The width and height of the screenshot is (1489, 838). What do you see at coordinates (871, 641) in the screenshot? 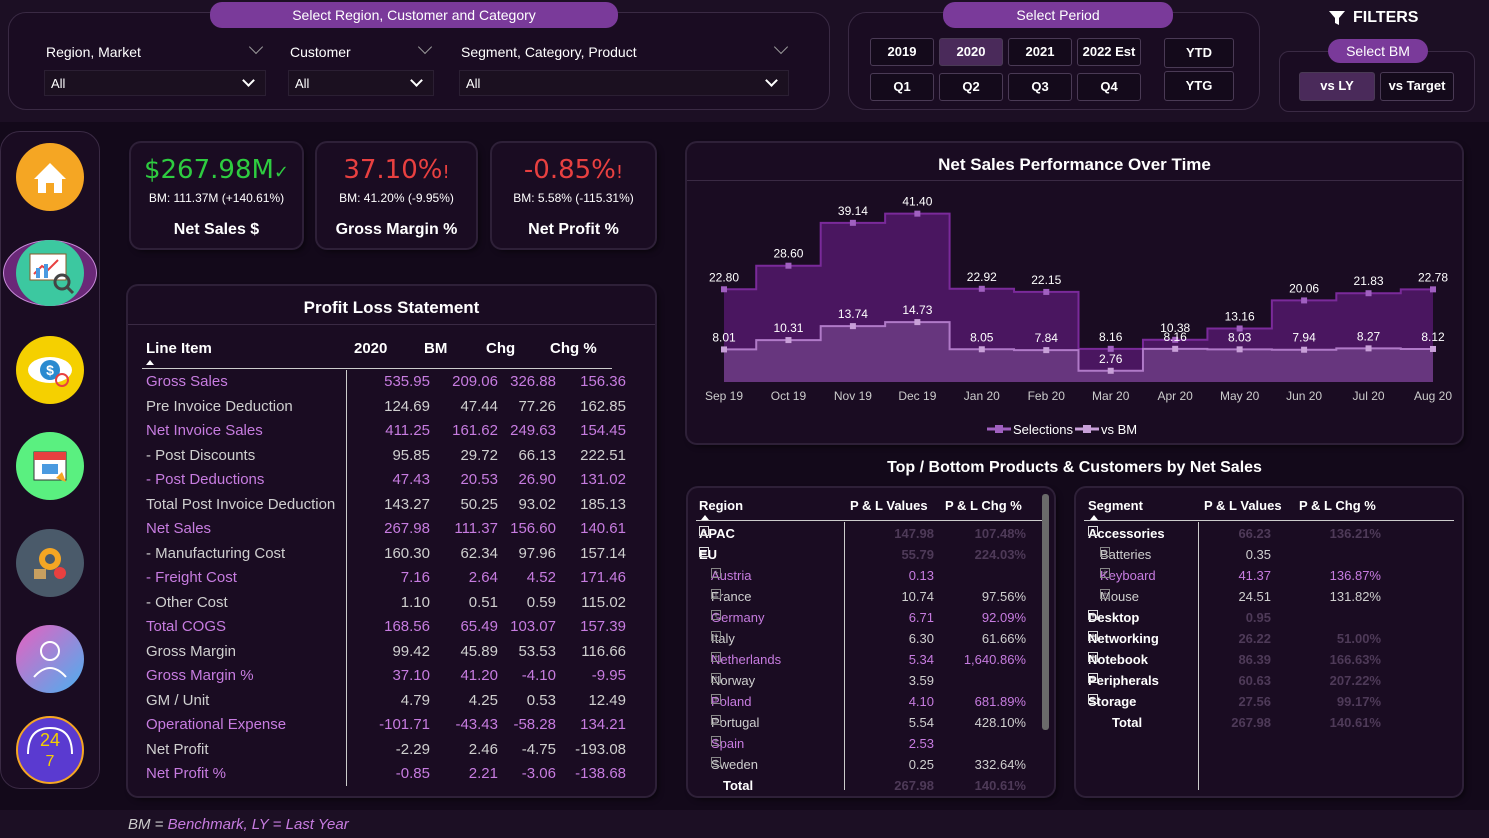
I see `table-row: + Italy 6.30 61.66%` at bounding box center [871, 641].